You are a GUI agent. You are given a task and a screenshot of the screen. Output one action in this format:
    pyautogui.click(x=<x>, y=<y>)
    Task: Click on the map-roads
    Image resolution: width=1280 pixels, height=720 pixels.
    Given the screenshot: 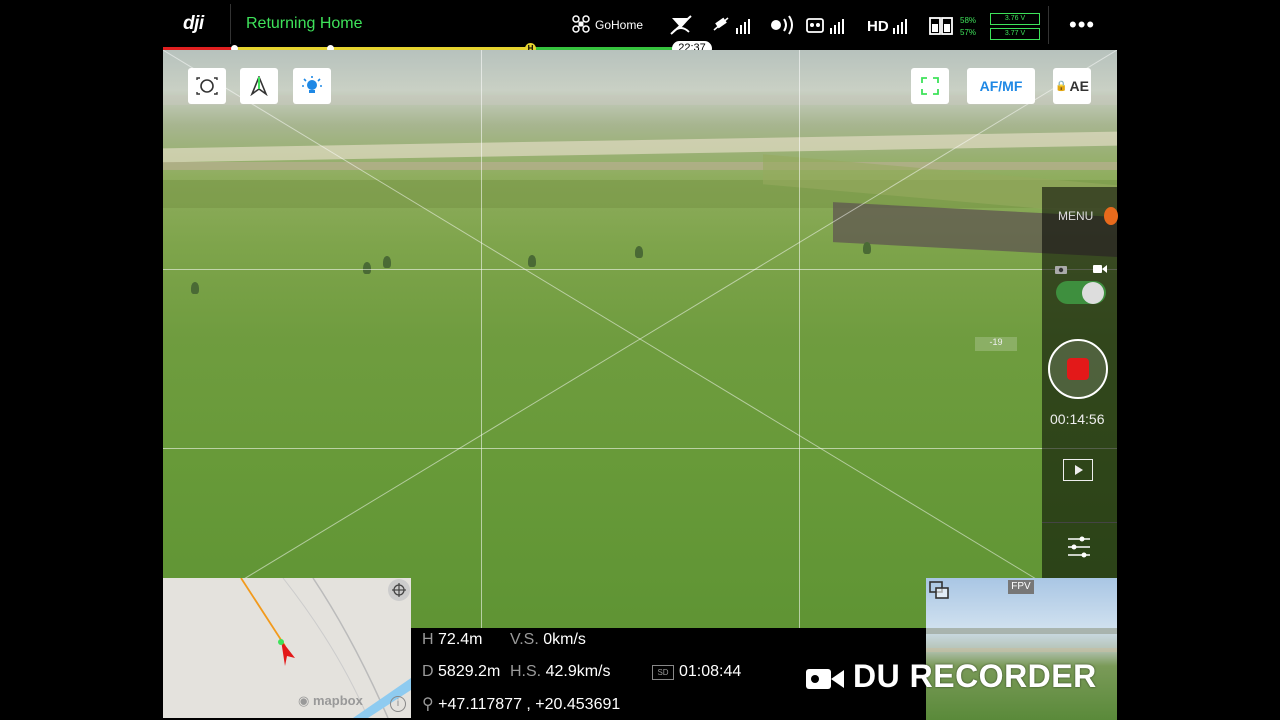 What is the action you would take?
    pyautogui.click(x=325, y=648)
    